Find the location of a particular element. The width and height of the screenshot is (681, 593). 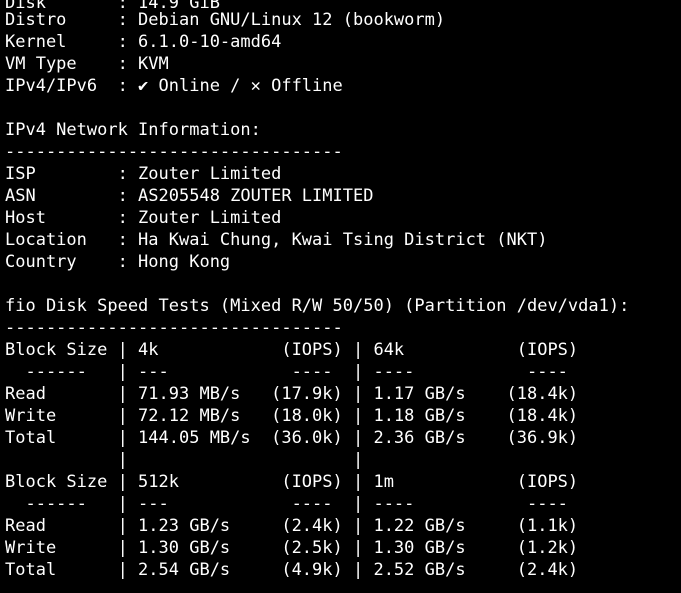

line-ip-status: IPv4/IPv6 : ✔ Online / ✕ Offline is located at coordinates (174, 86).